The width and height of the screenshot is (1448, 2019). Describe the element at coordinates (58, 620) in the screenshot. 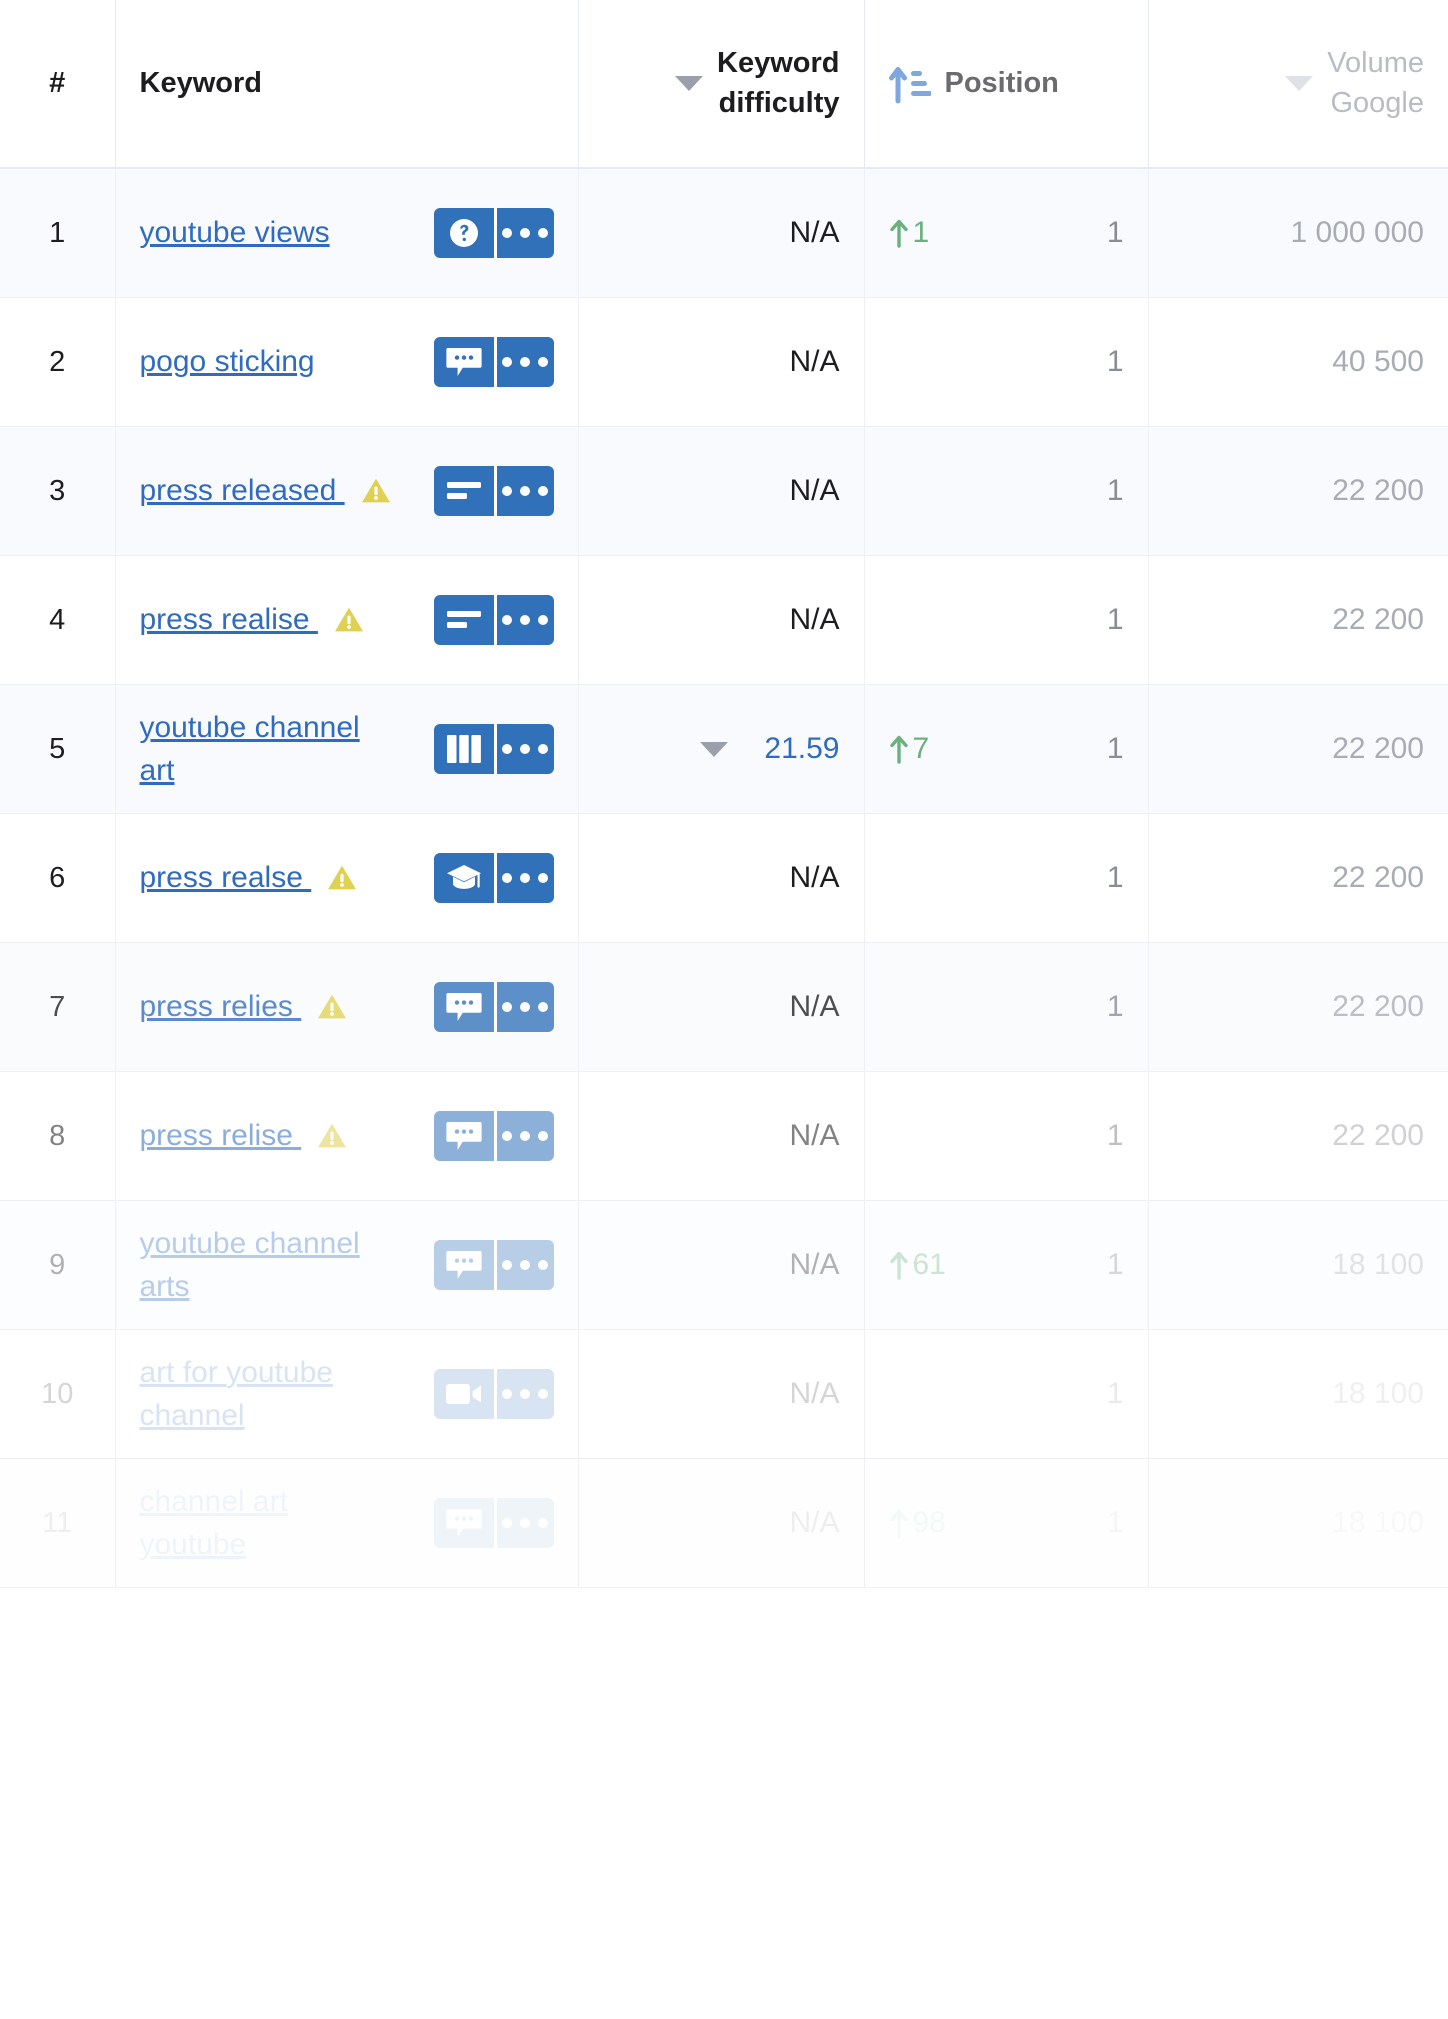

I see `row-index-cell: 4` at that location.